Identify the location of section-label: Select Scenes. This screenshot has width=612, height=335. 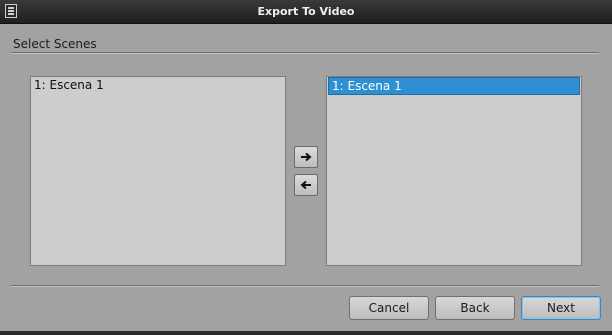
(55, 44).